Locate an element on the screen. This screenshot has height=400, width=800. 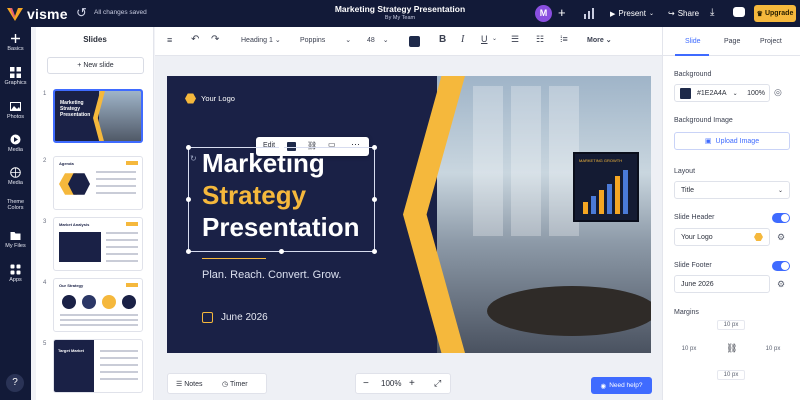
upgrade-button: ♛ Upgrade is located at coordinates (775, 13).